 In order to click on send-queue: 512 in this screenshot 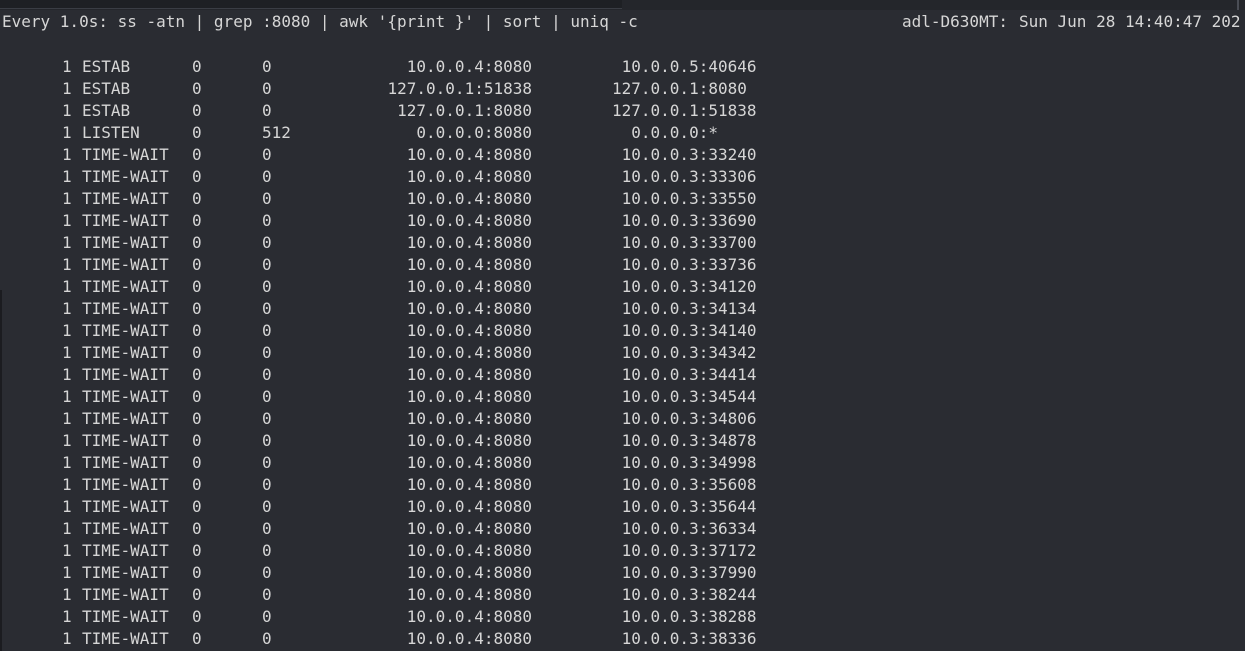, I will do `click(276, 132)`.